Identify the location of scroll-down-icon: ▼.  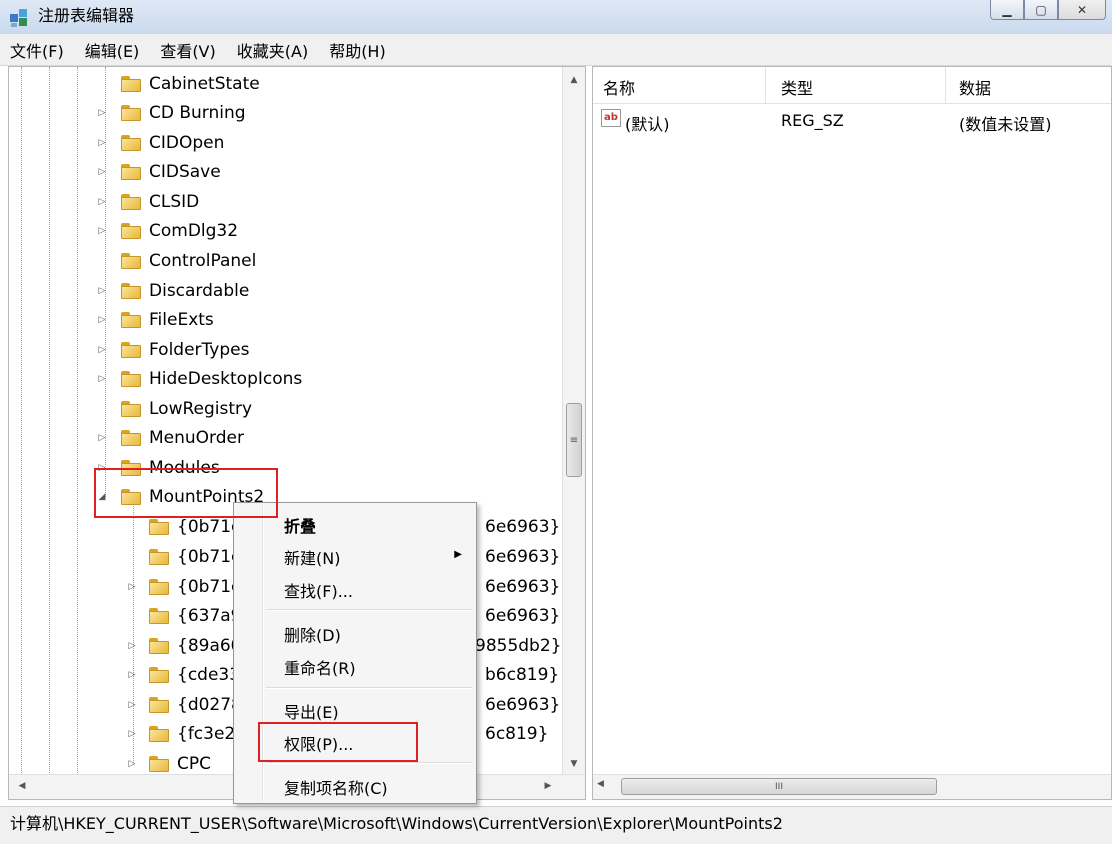
(574, 764).